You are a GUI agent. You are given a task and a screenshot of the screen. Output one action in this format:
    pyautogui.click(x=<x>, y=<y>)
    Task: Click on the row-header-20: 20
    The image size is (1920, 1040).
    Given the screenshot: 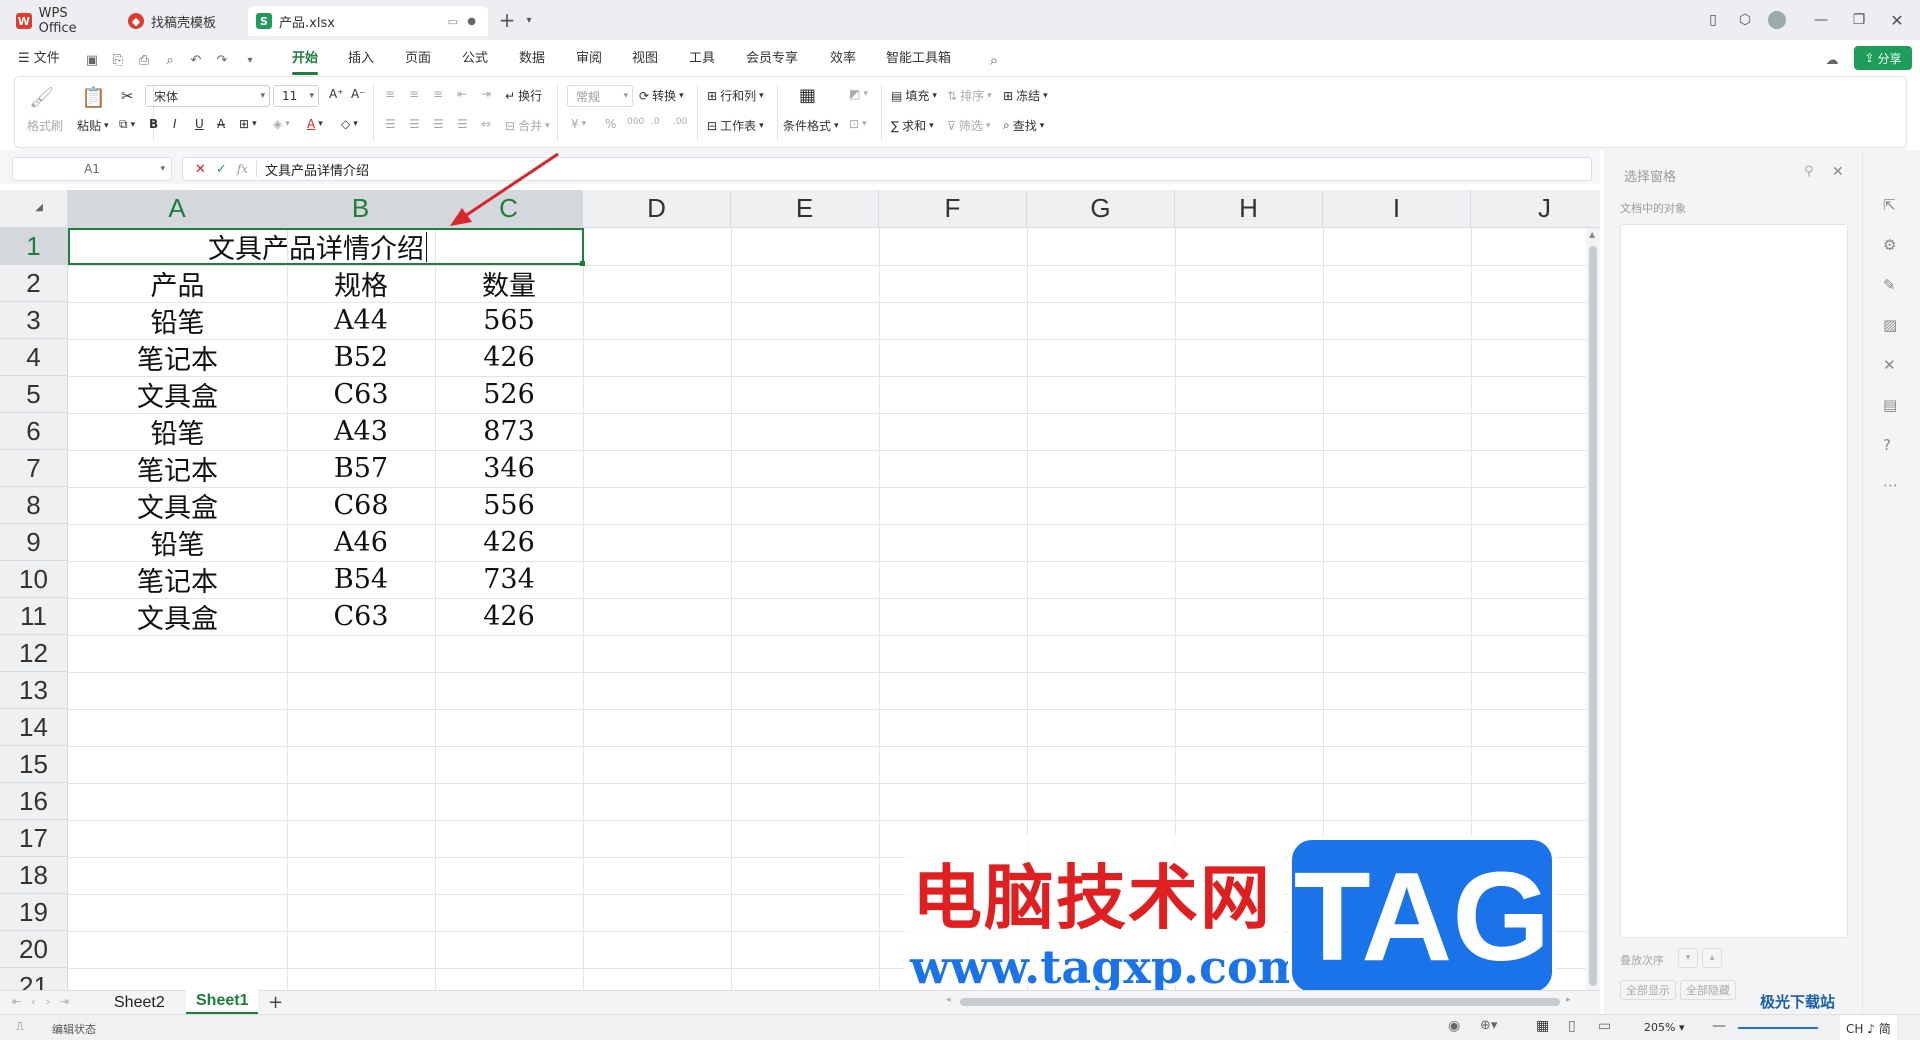 What is the action you would take?
    pyautogui.click(x=34, y=949)
    